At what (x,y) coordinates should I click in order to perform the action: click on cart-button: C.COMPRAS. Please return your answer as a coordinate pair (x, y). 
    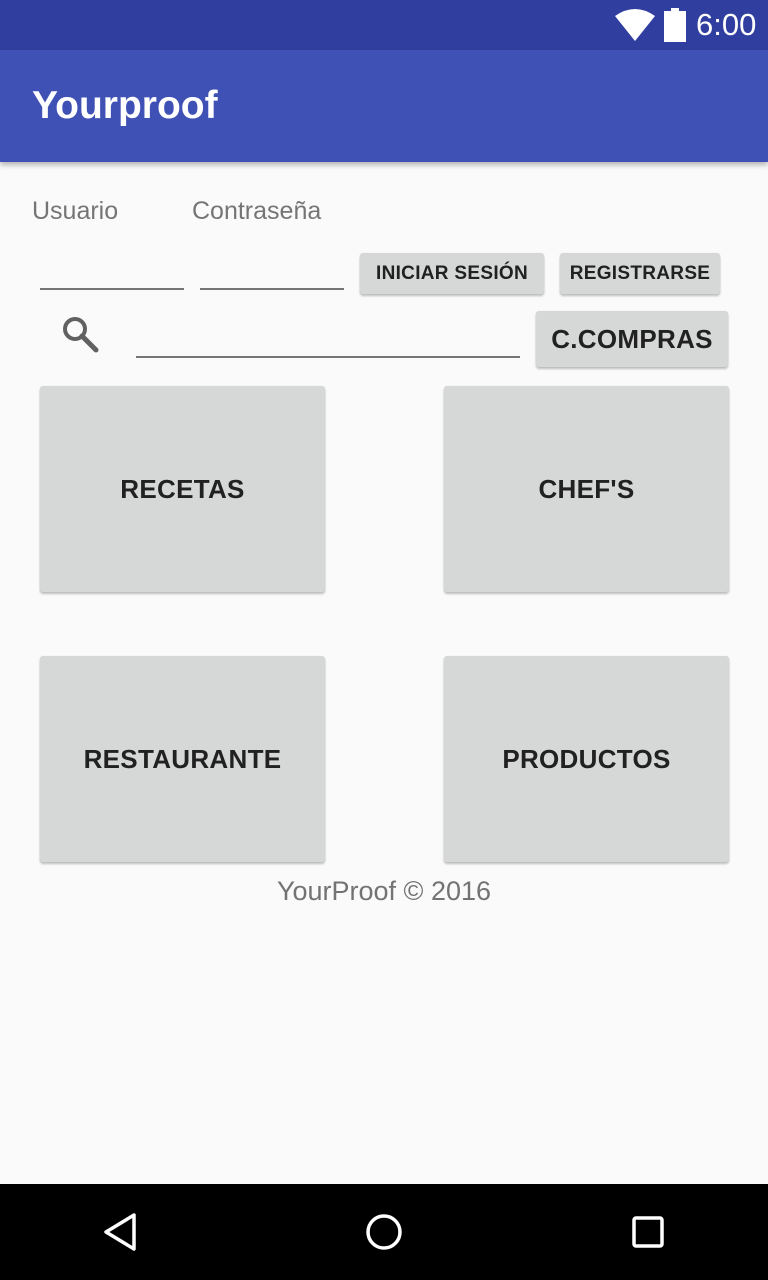
    Looking at the image, I should click on (632, 339).